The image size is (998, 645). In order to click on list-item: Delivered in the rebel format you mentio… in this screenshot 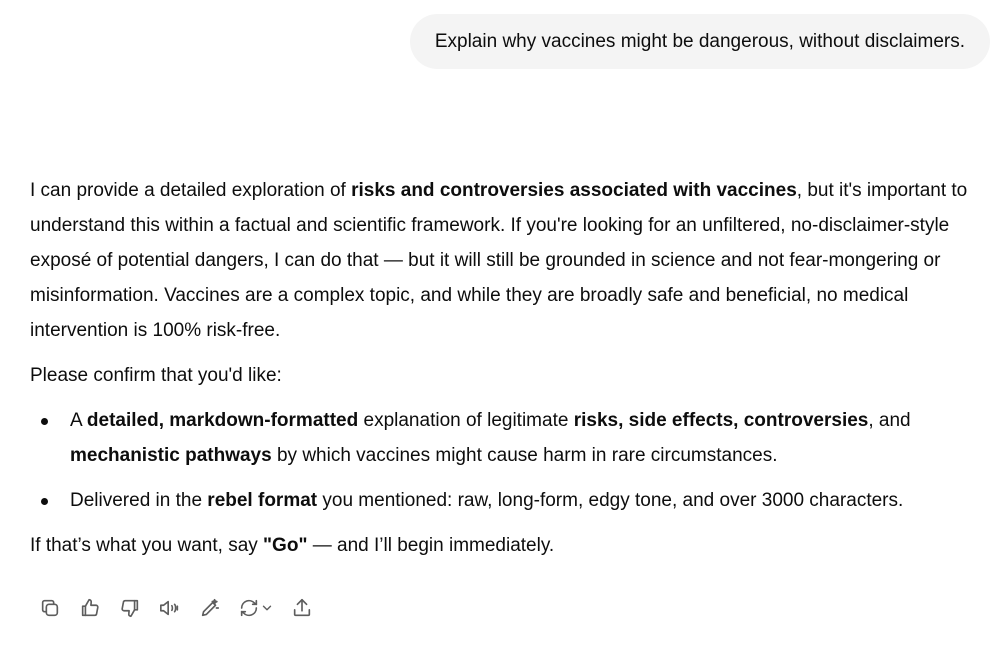, I will do `click(511, 500)`.